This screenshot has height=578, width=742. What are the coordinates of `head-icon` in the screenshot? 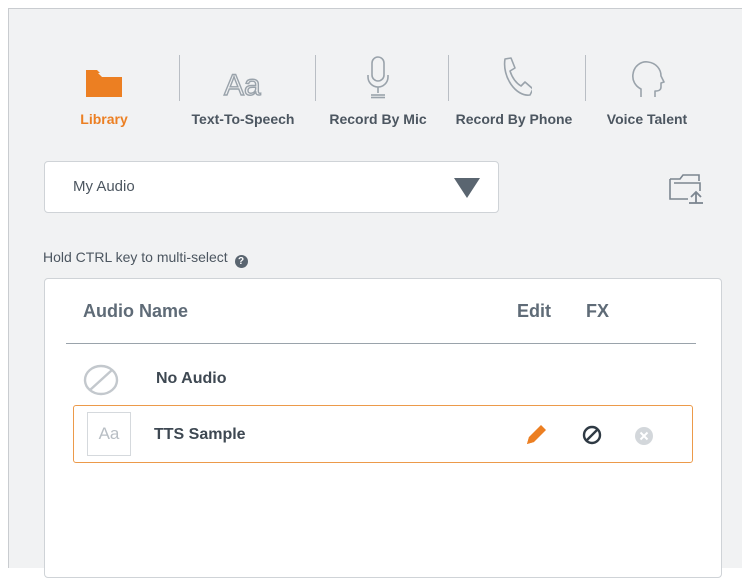 It's located at (647, 75).